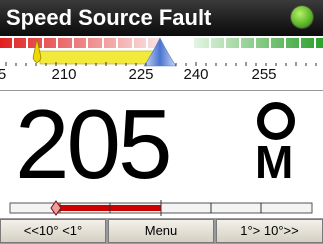 The image size is (323, 244). Describe the element at coordinates (102, 57) in the screenshot. I see `track-band` at that location.